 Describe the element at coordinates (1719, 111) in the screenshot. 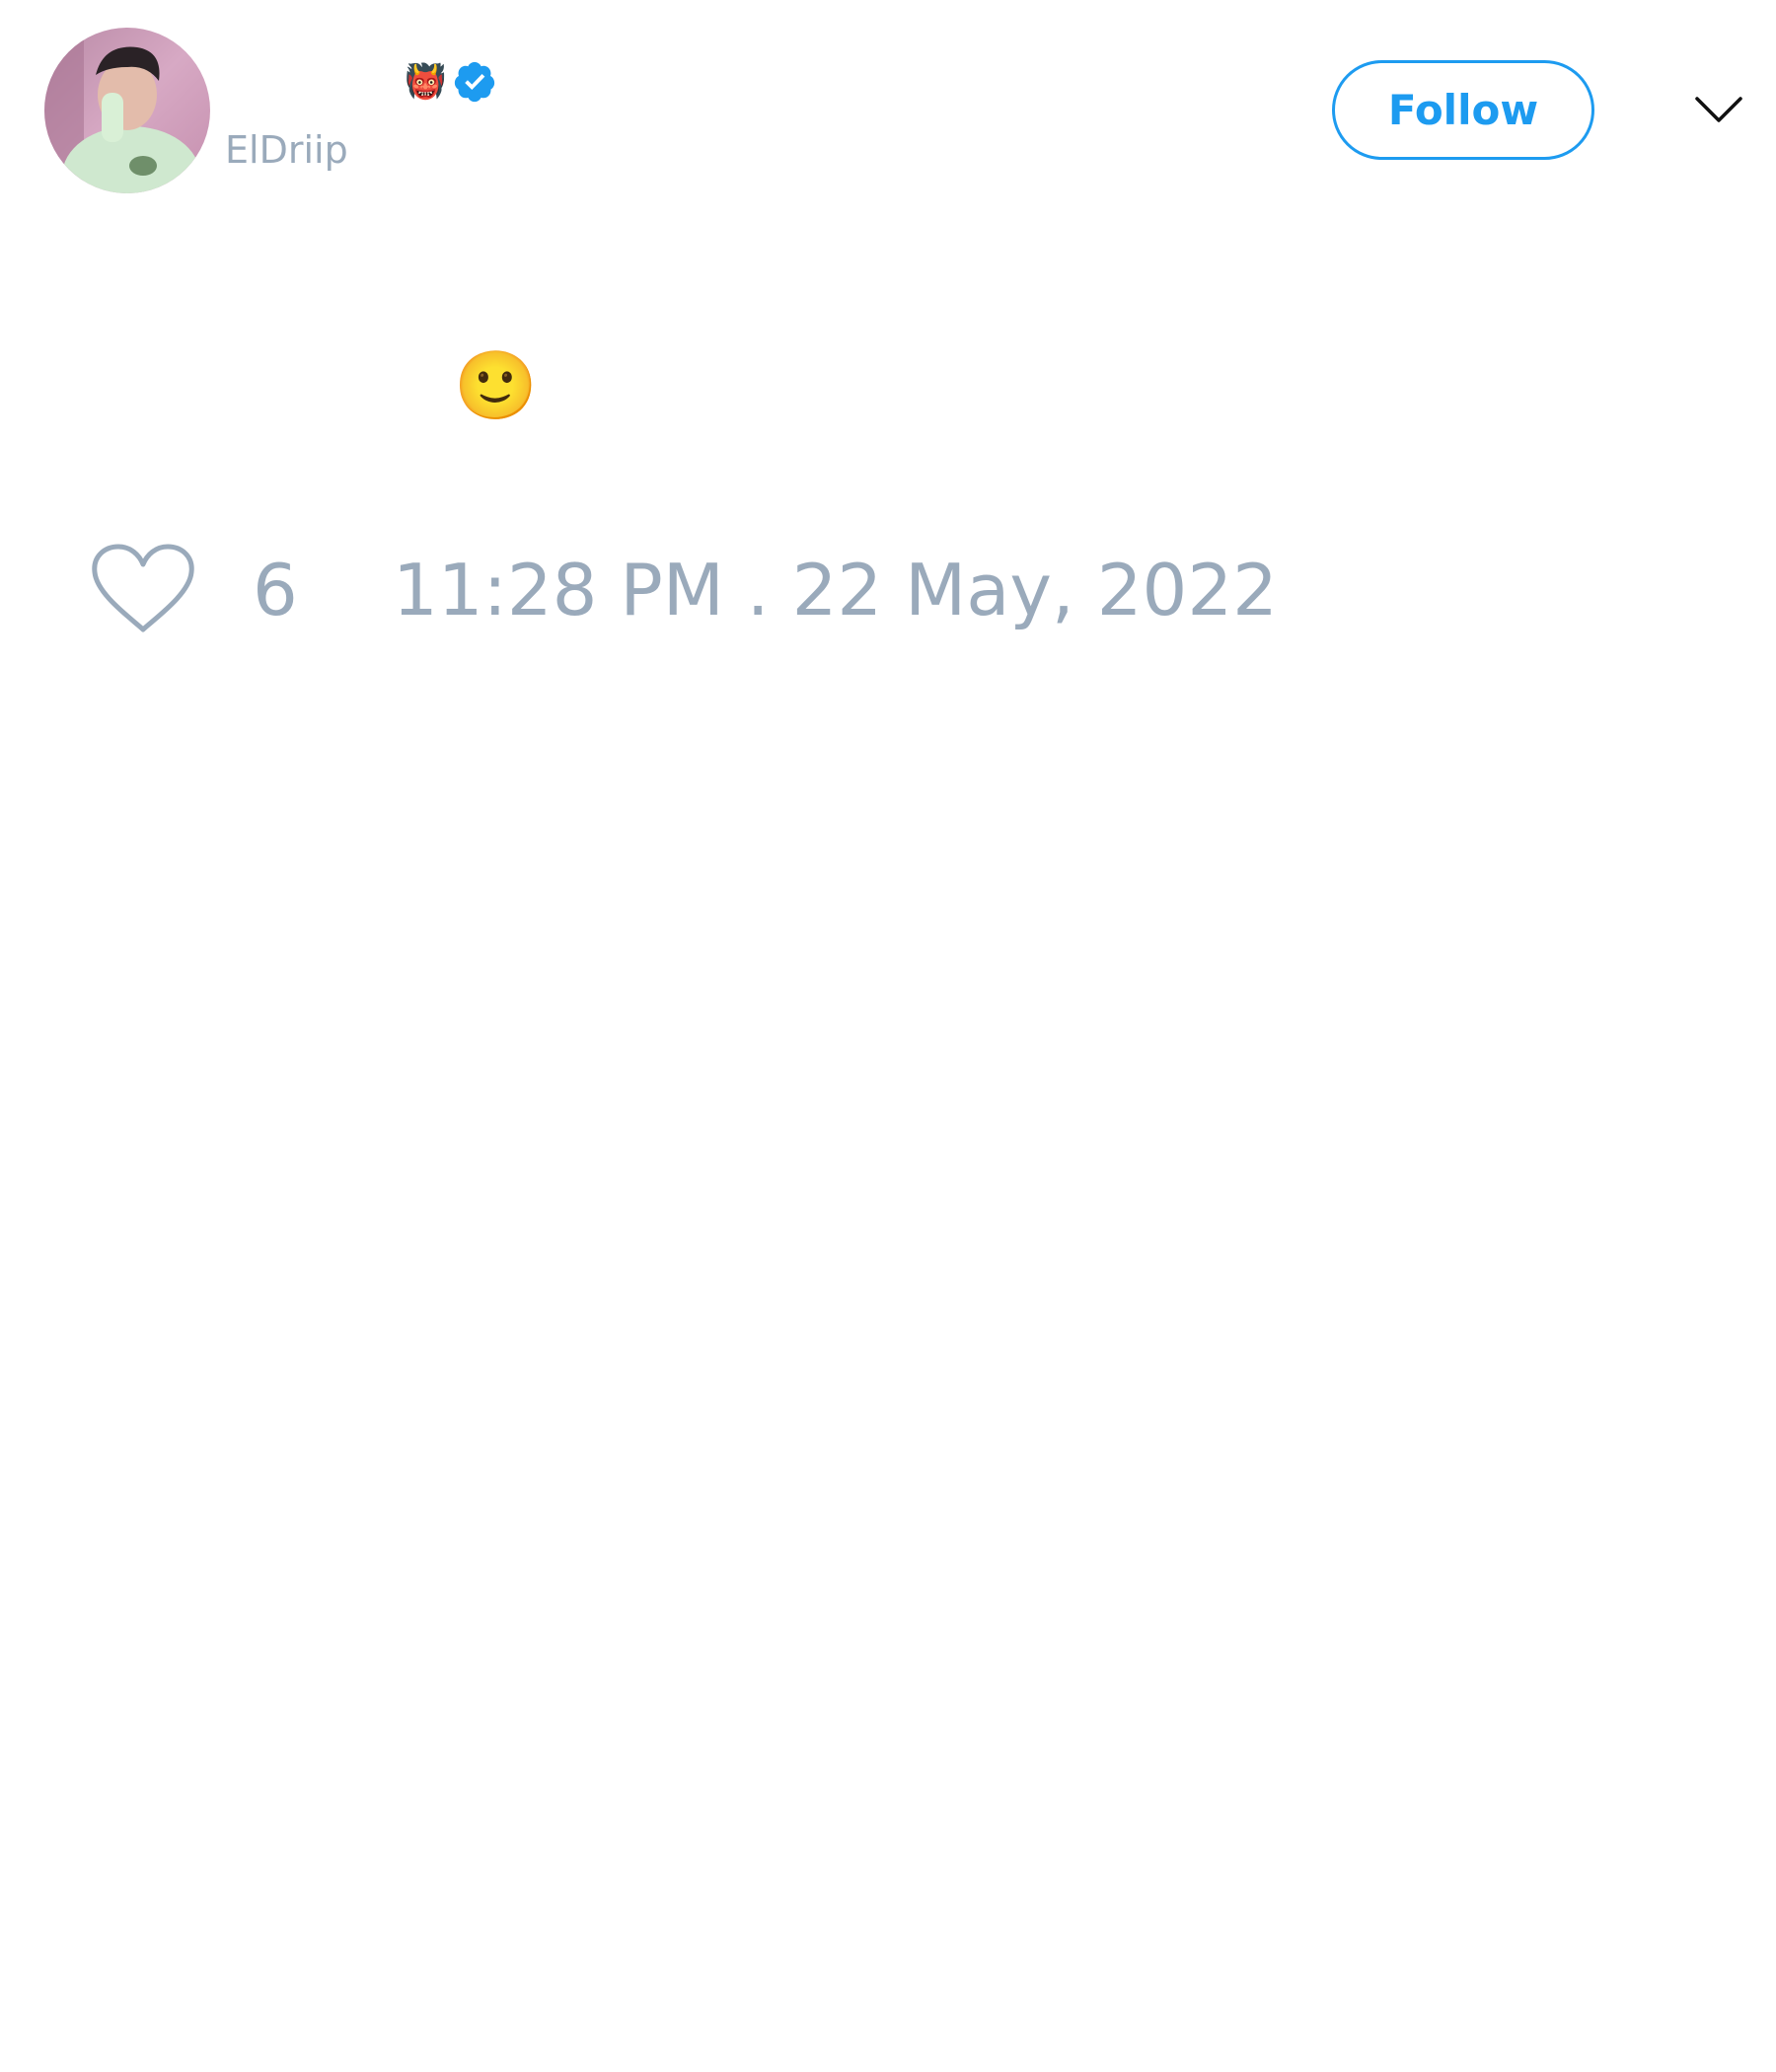

I see `chevron-down-icon` at that location.